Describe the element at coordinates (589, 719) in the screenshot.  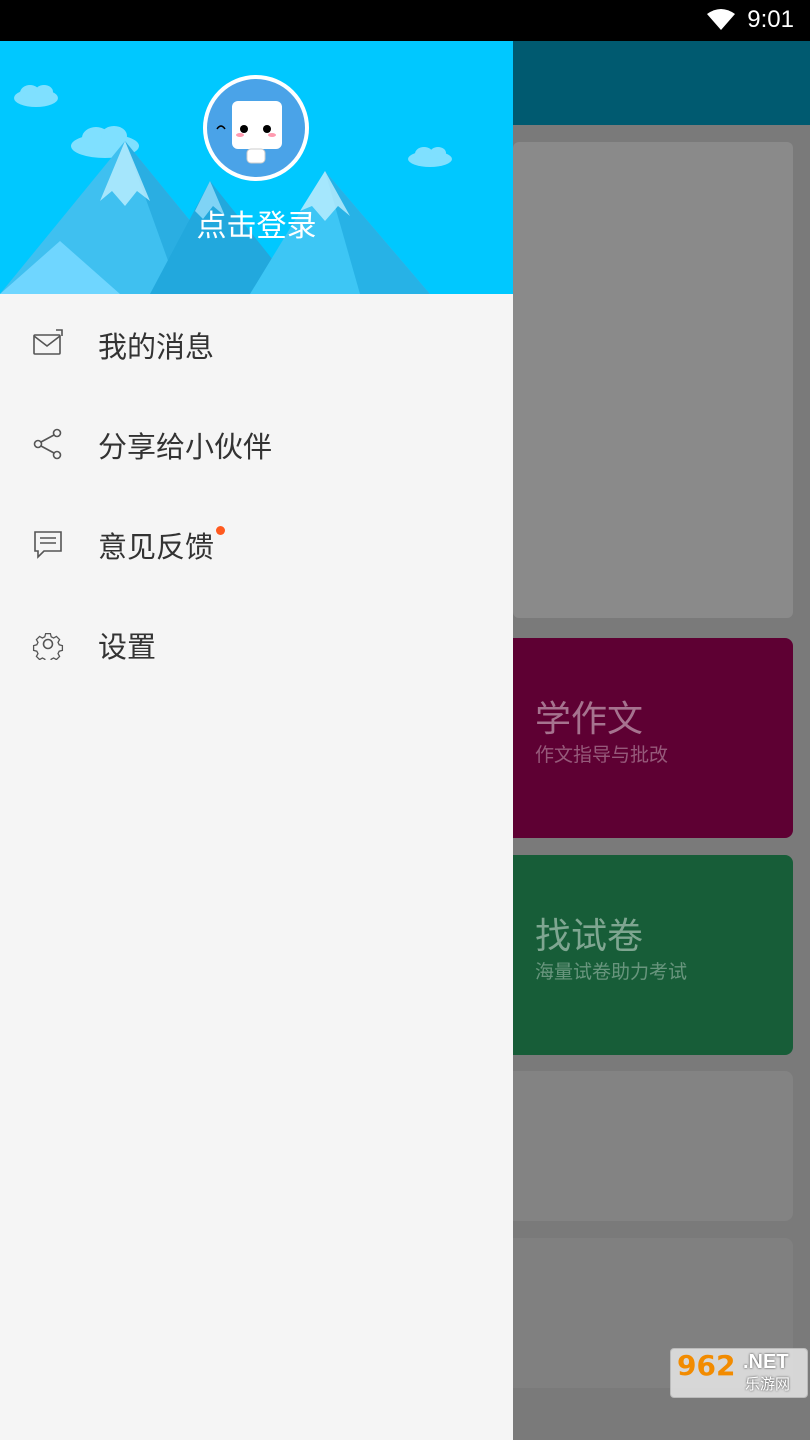
I see `card-title: 学作文` at that location.